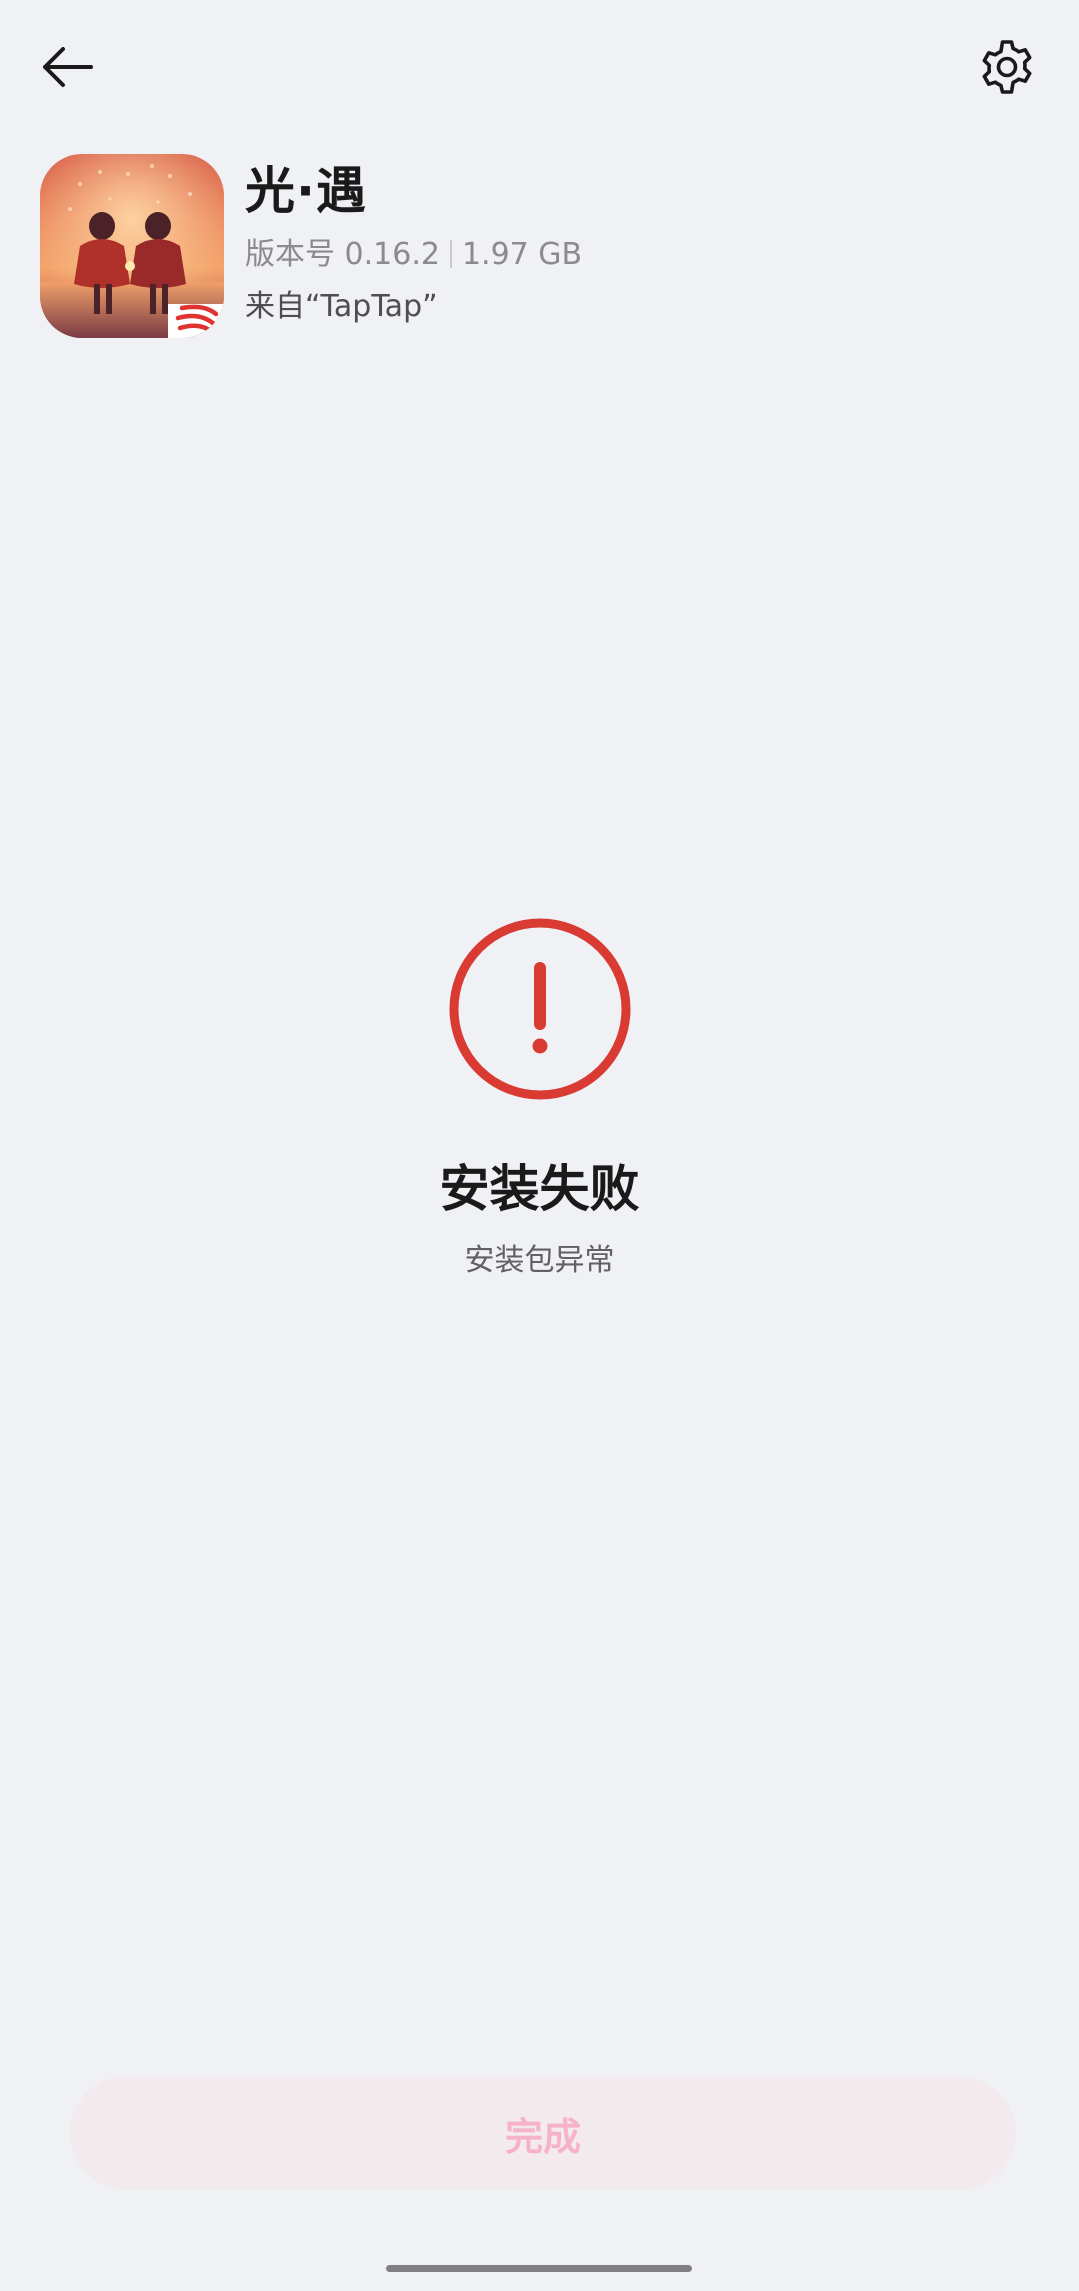 The image size is (1079, 2291). I want to click on app-info-header: 光·遇 版本号 0.16.2 1.97 GB 来自“TapTap”, so click(540, 247).